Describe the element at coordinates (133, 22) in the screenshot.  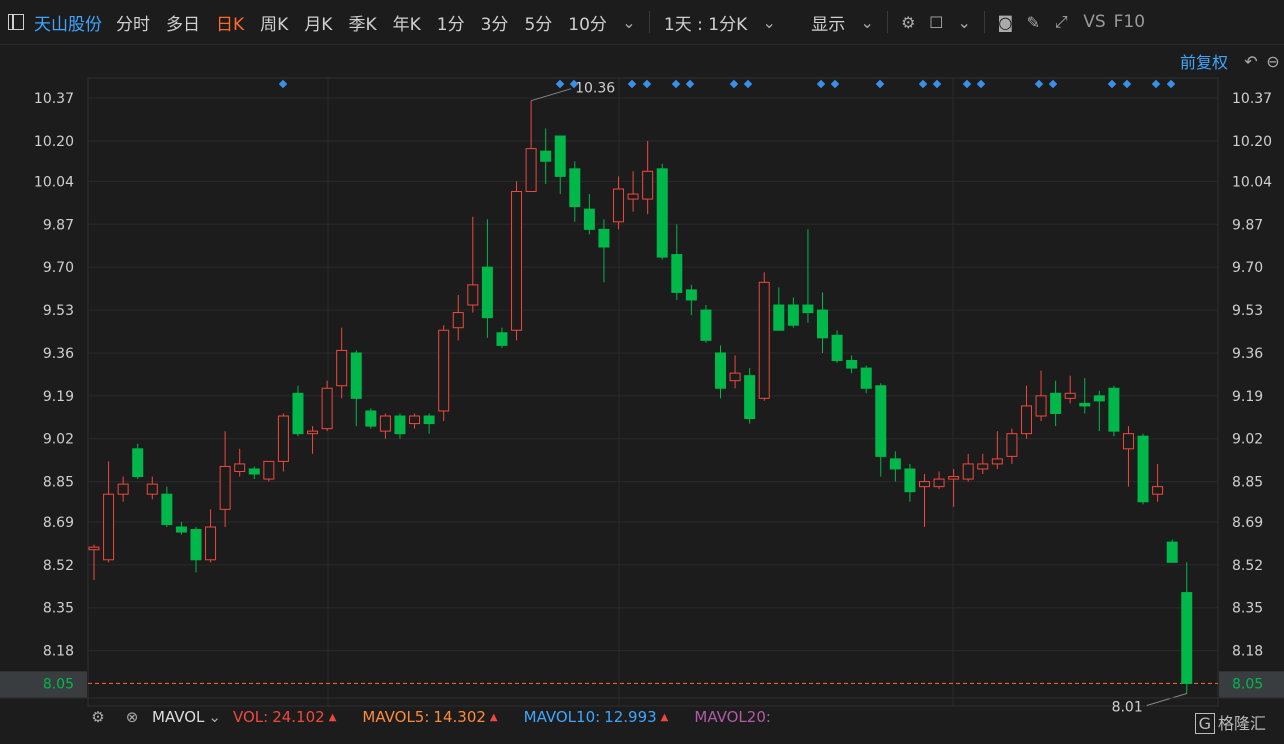
I see `tab-fenshi: 分时` at that location.